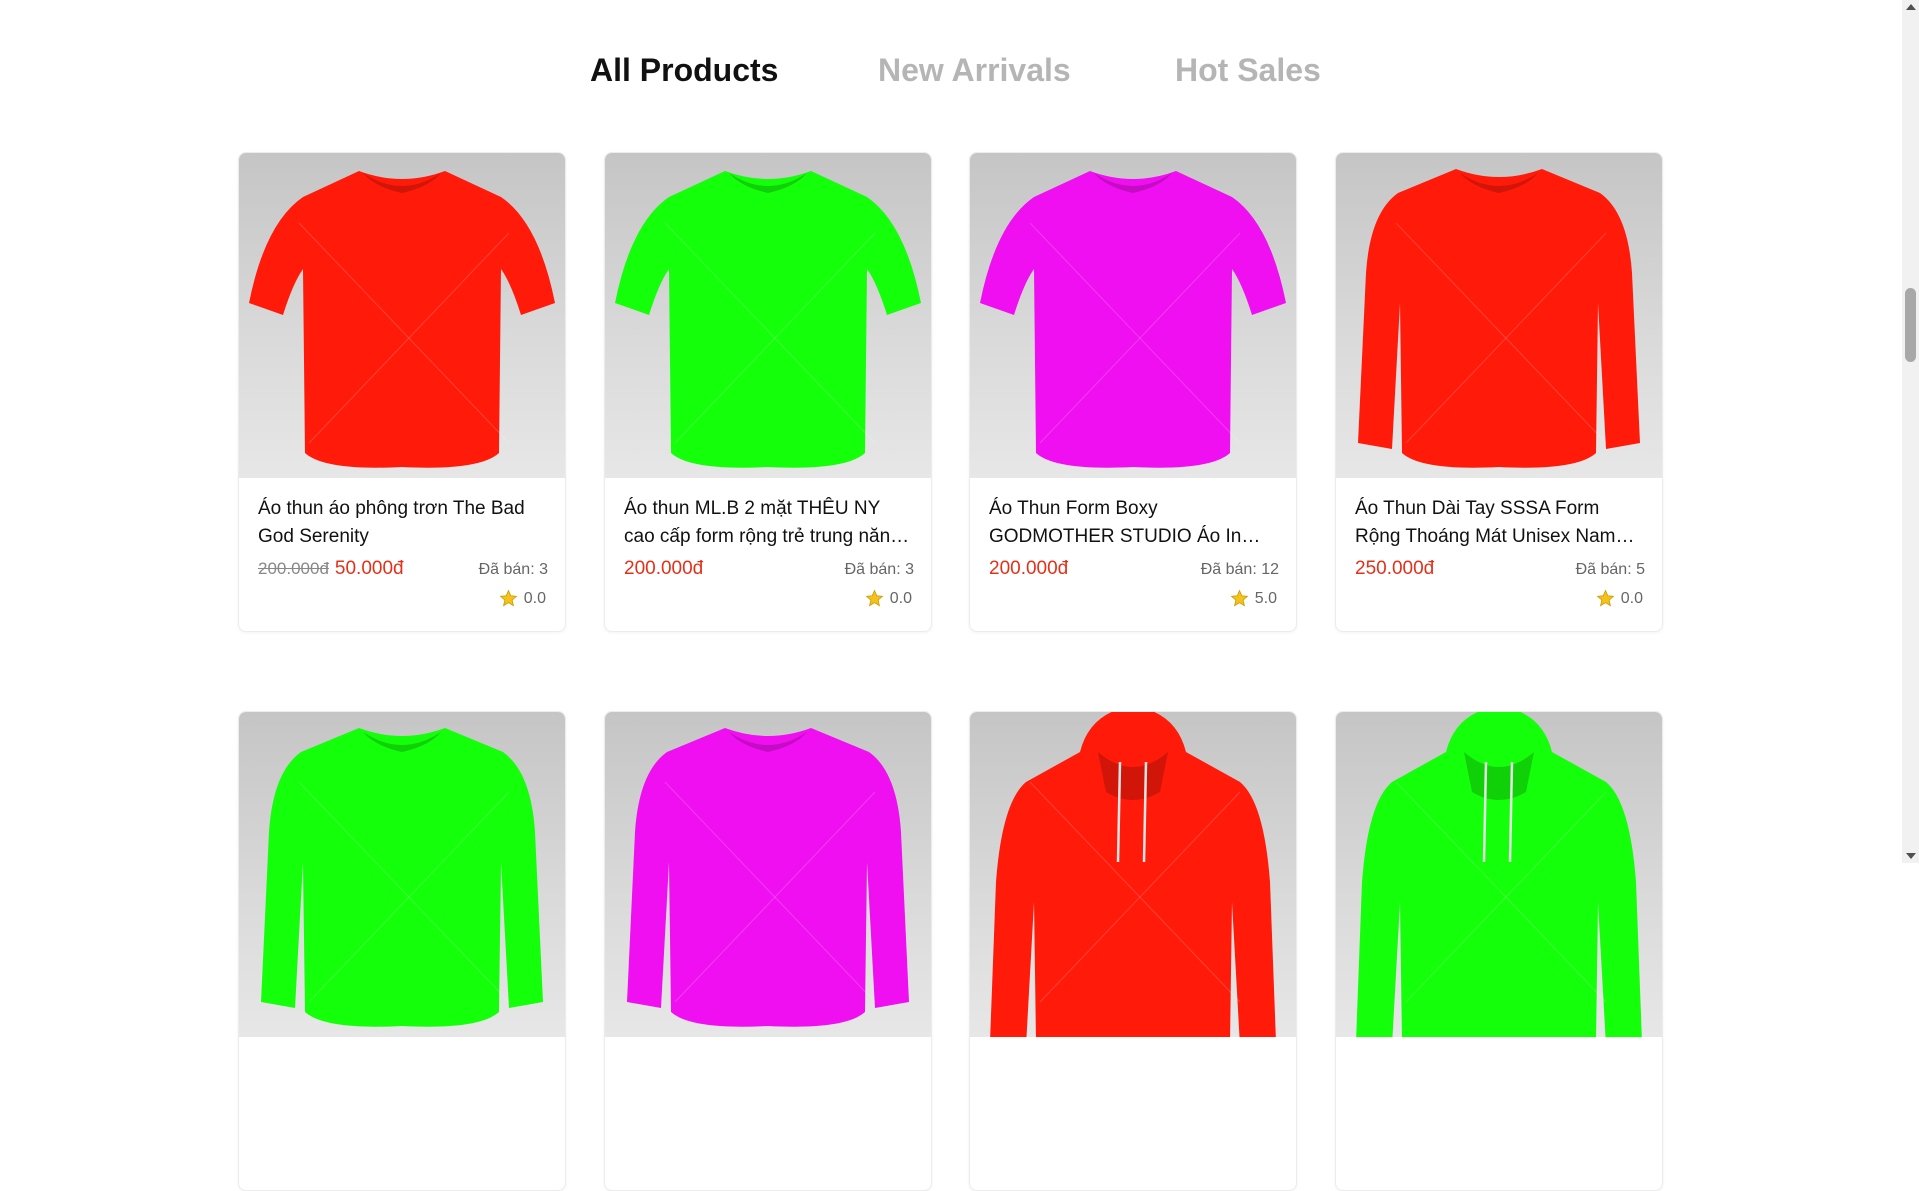 The height and width of the screenshot is (1191, 1919). I want to click on sale-price: 250.000đ, so click(1395, 568).